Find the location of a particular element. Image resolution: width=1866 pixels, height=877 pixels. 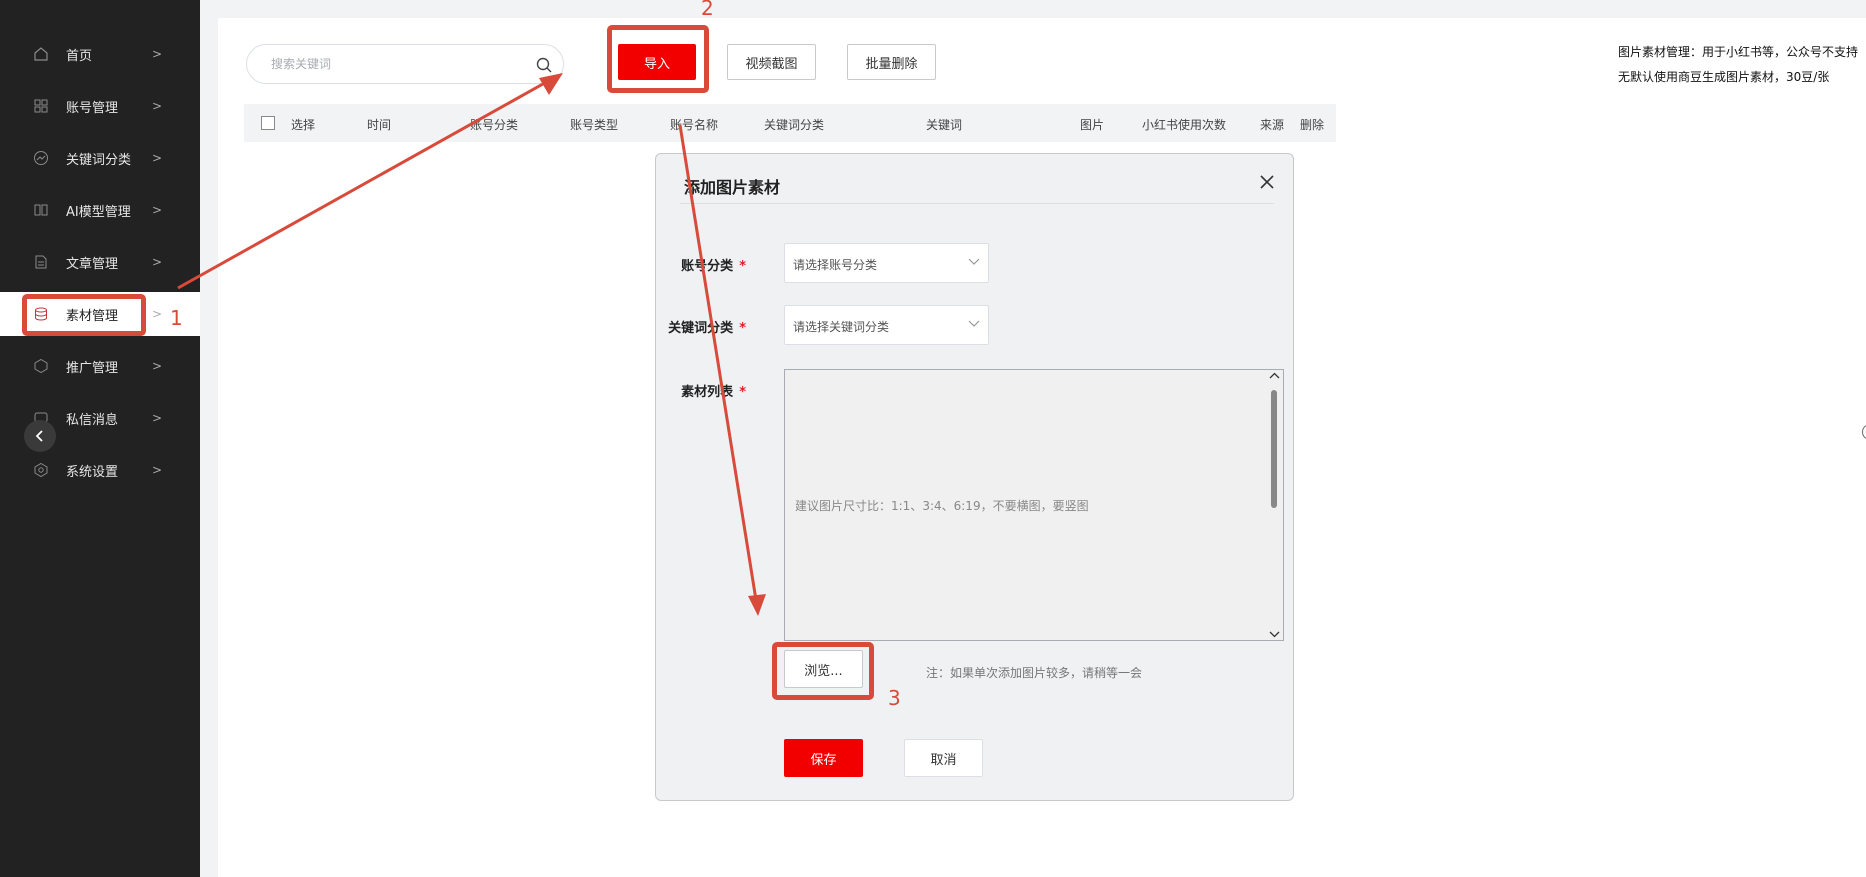

info-note-line: 图片素材管理：用于小红书等，公众号不支持 is located at coordinates (1738, 52).